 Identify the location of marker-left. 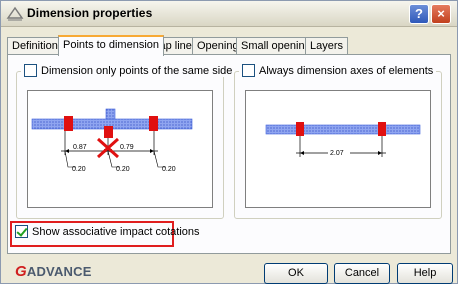
(68, 123).